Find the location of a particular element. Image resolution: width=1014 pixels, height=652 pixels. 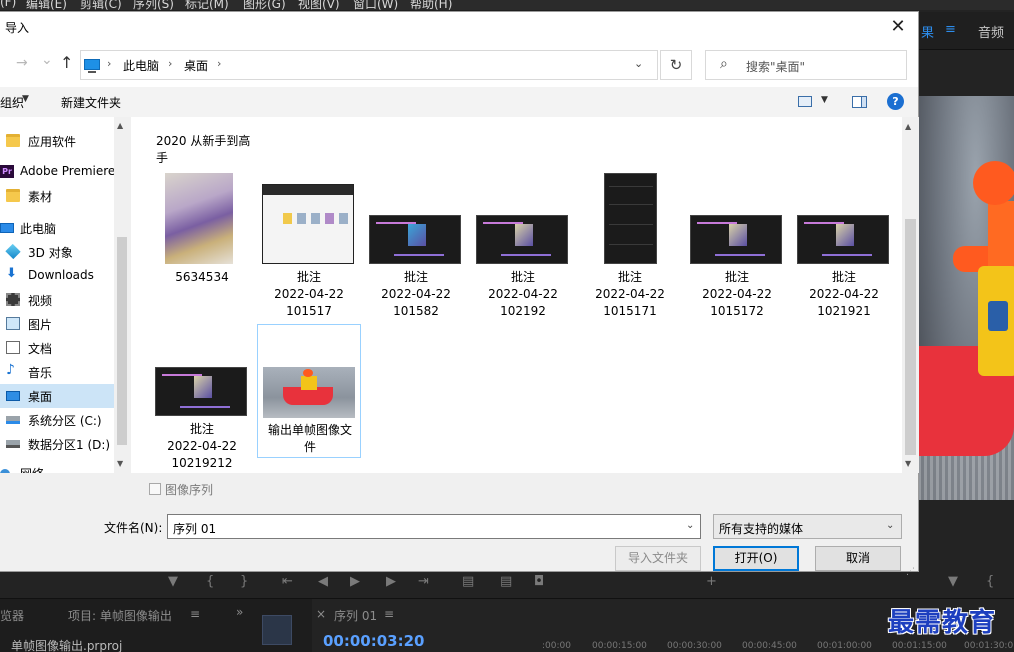

menu-help: 帮助(H) is located at coordinates (431, 5).